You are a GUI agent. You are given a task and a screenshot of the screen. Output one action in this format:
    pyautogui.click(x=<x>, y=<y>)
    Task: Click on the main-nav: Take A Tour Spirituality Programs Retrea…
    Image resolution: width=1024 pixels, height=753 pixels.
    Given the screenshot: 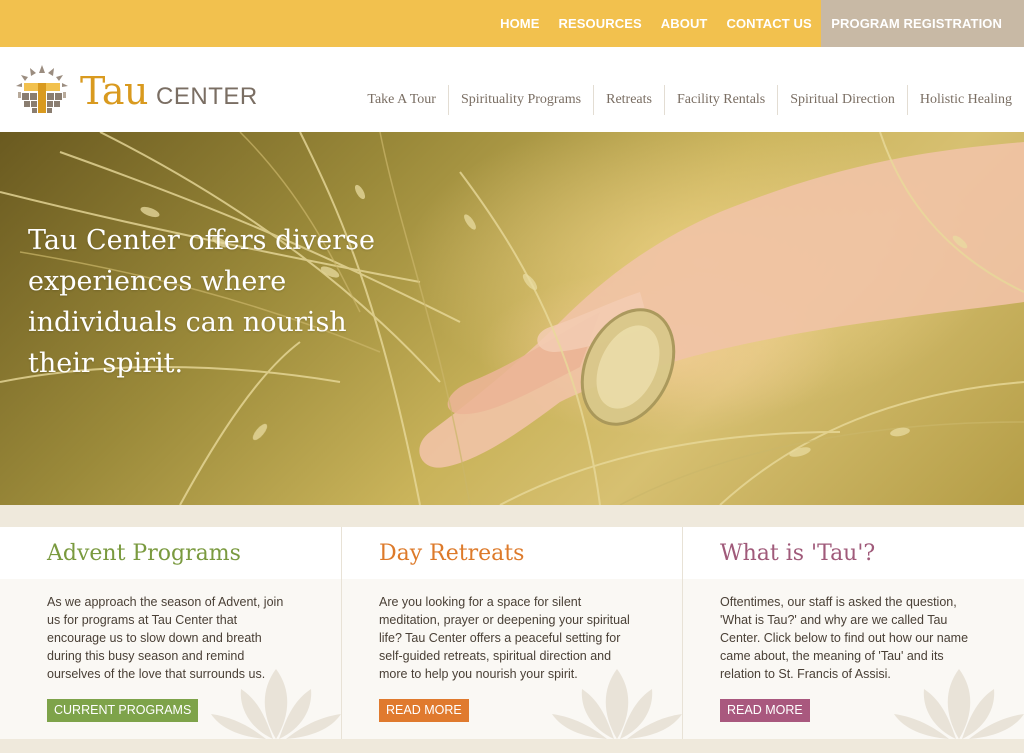 What is the action you would take?
    pyautogui.click(x=683, y=100)
    